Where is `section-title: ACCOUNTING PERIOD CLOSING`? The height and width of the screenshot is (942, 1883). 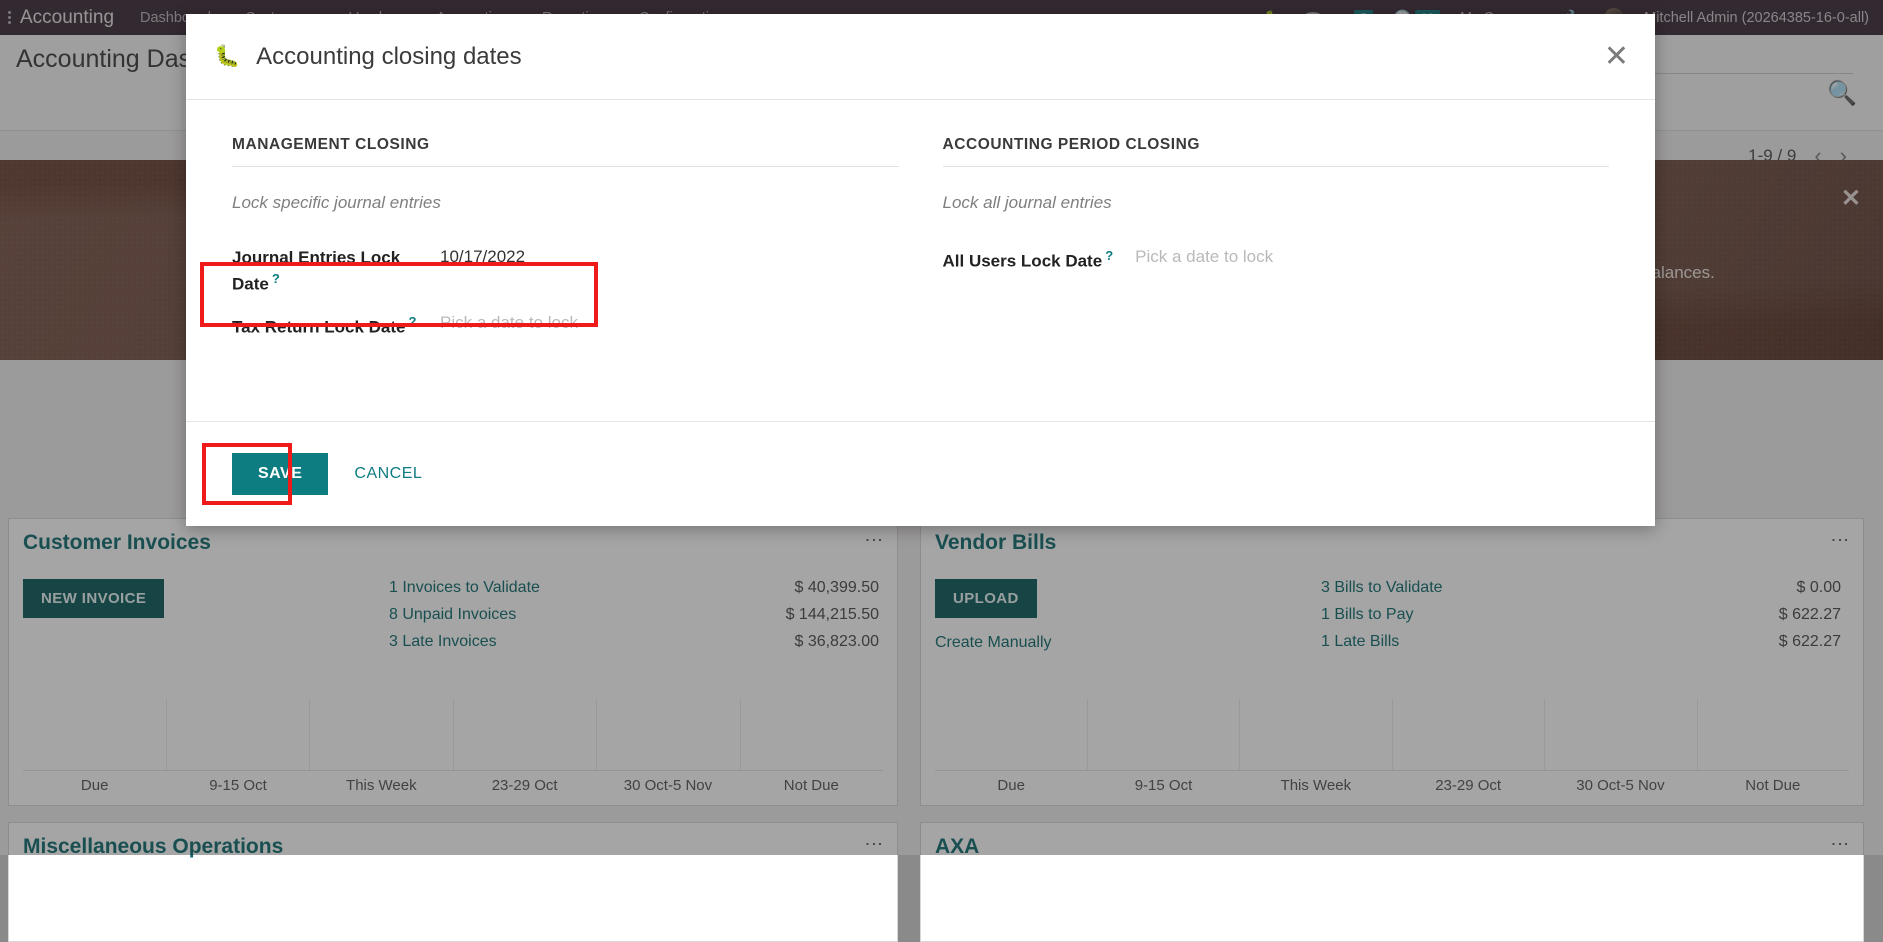
section-title: ACCOUNTING PERIOD CLOSING is located at coordinates (1276, 151).